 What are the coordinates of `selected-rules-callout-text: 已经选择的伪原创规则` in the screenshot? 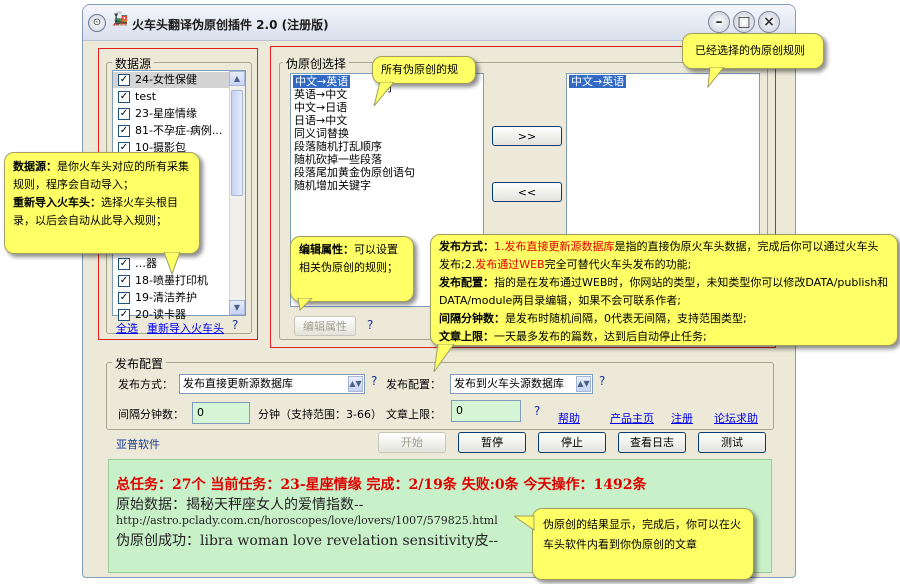 It's located at (750, 50).